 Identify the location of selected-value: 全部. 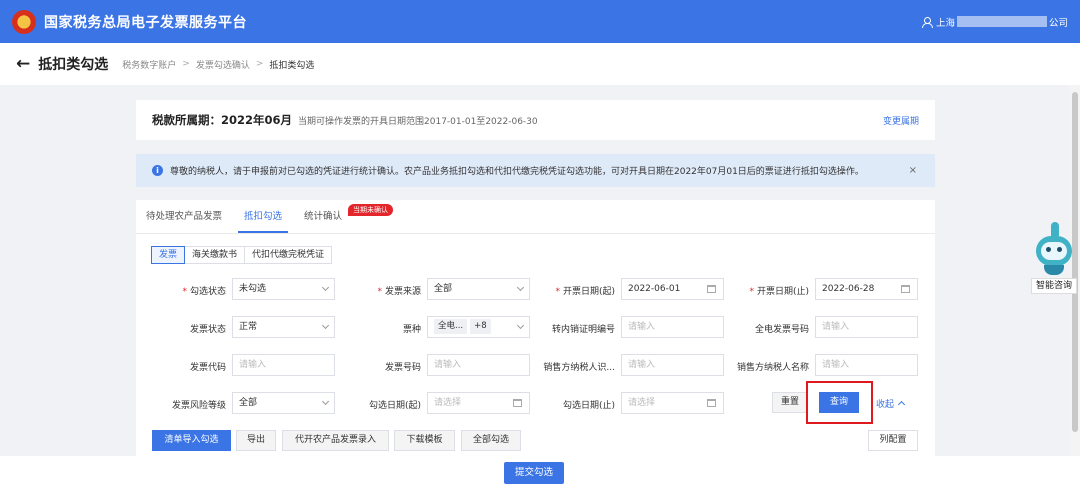
(443, 289).